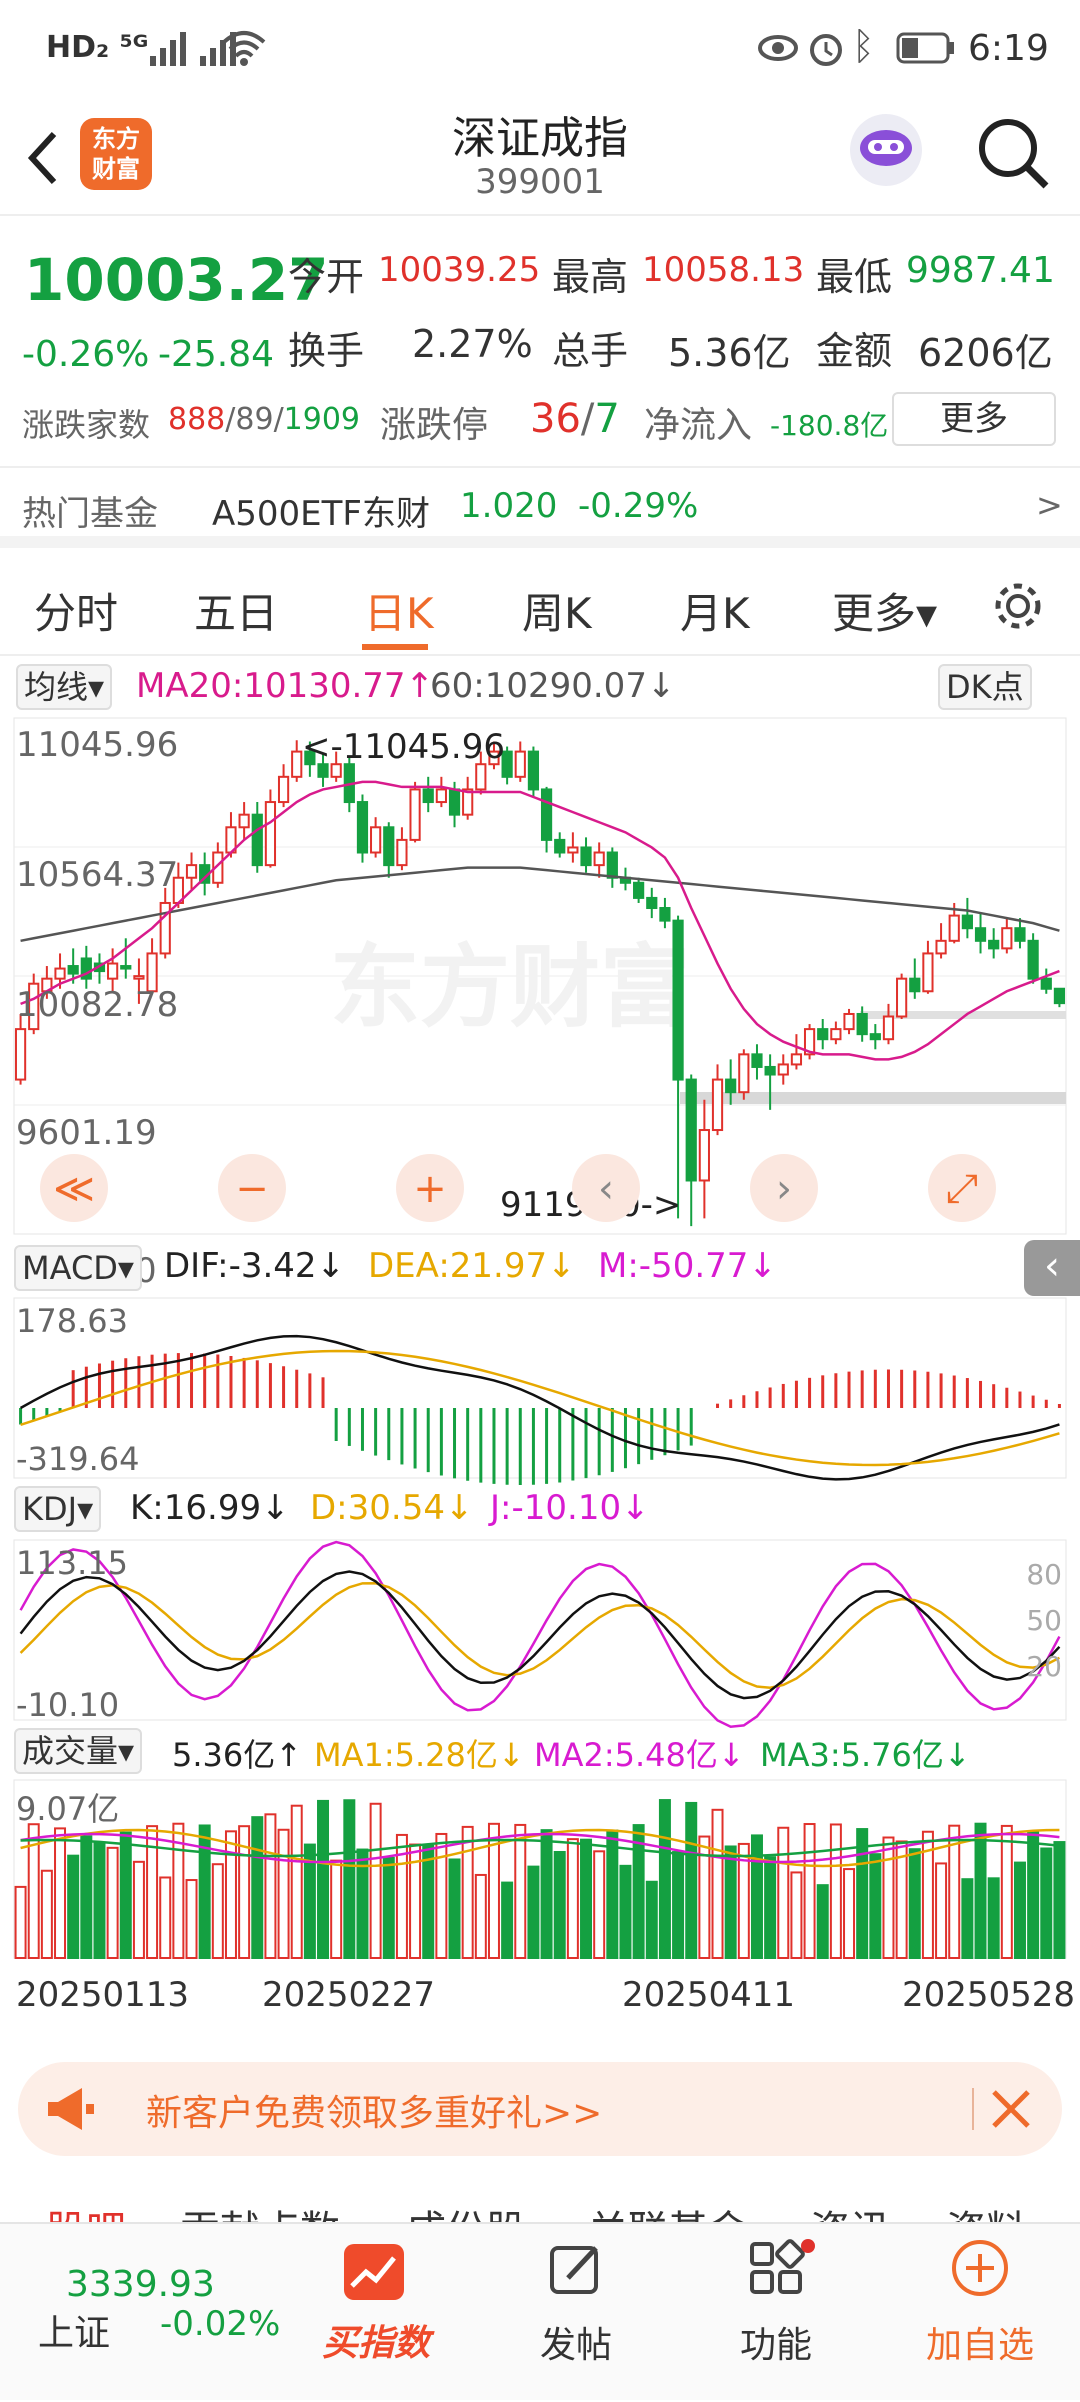  I want to click on high-label: 最高, so click(590, 277).